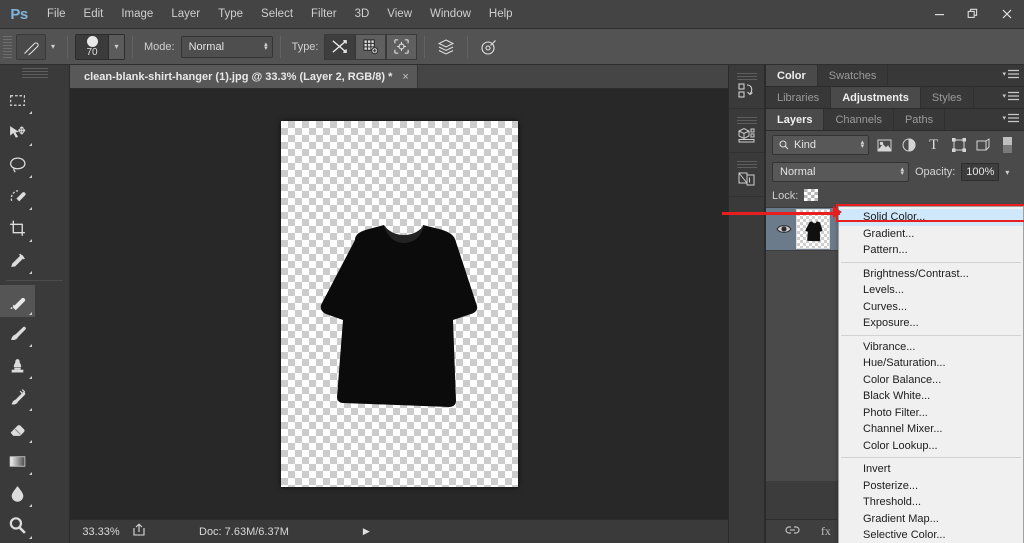 The image size is (1024, 543). What do you see at coordinates (362, 14) in the screenshot?
I see `menu-item-3d: 3D` at bounding box center [362, 14].